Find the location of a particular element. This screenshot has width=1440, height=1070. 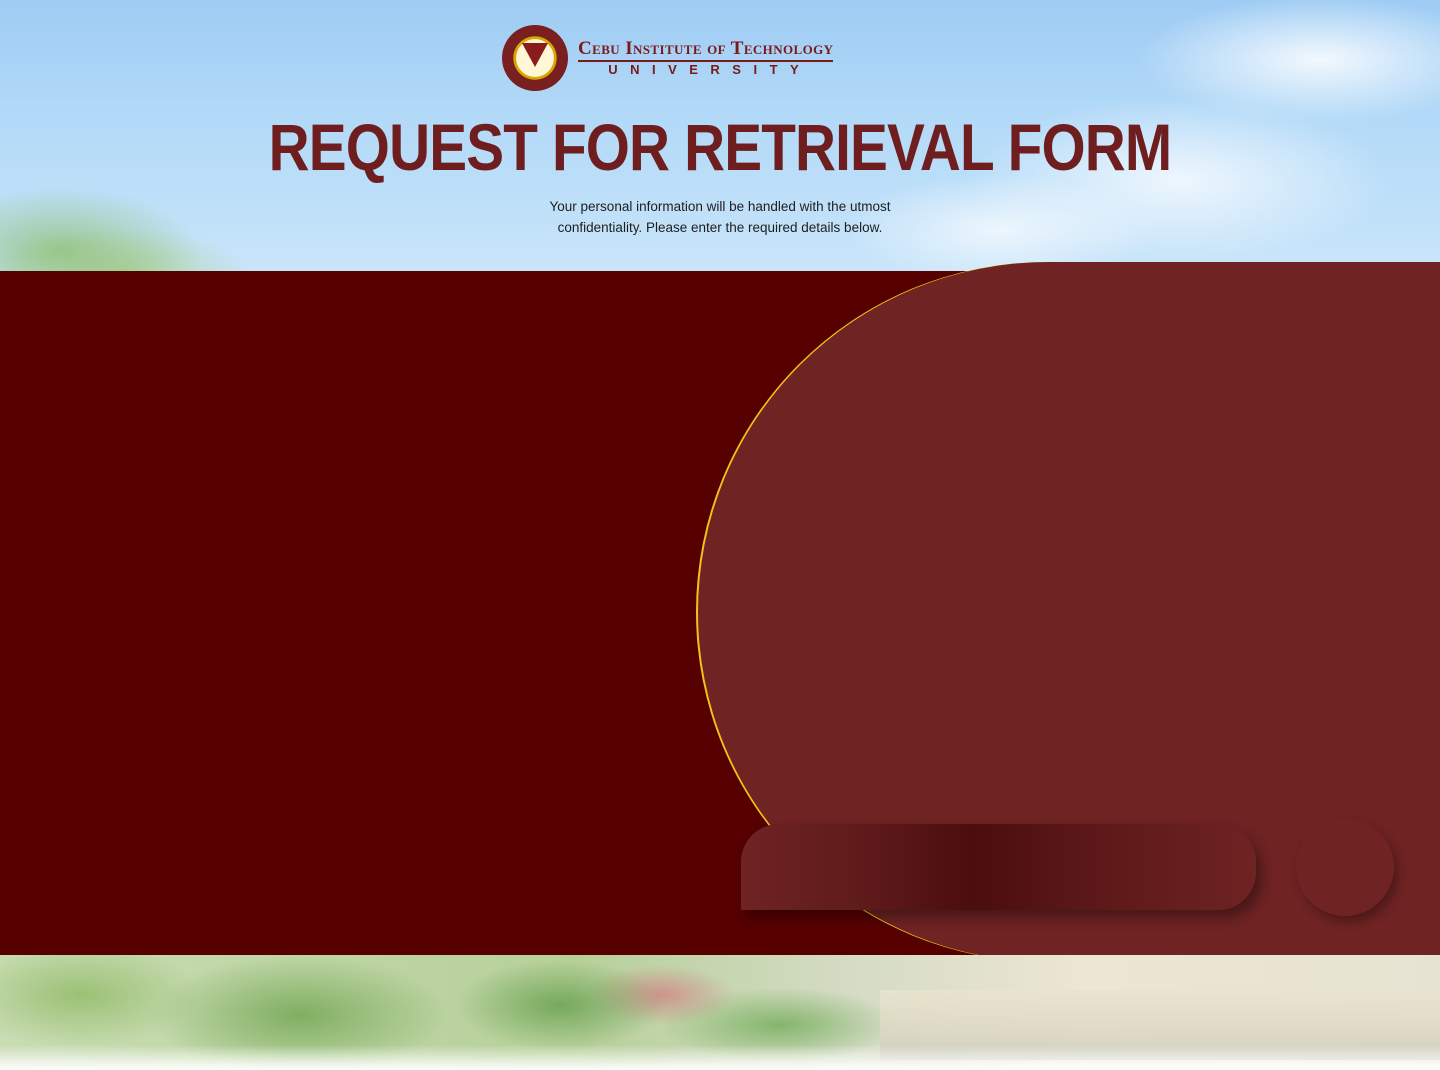

institution-name: Cebu Institute of Technology is located at coordinates (706, 50).